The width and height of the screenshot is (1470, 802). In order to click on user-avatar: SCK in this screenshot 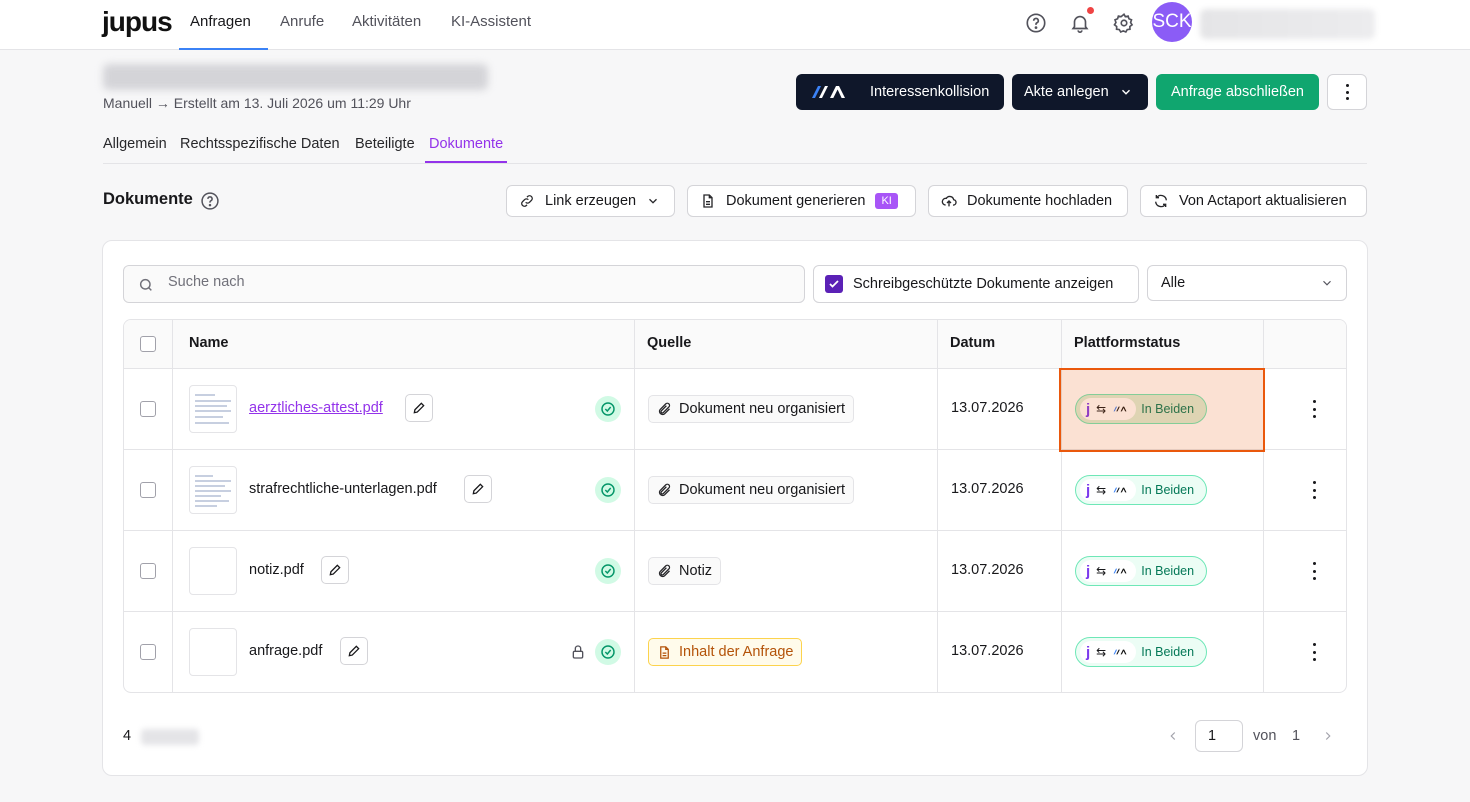, I will do `click(1172, 22)`.